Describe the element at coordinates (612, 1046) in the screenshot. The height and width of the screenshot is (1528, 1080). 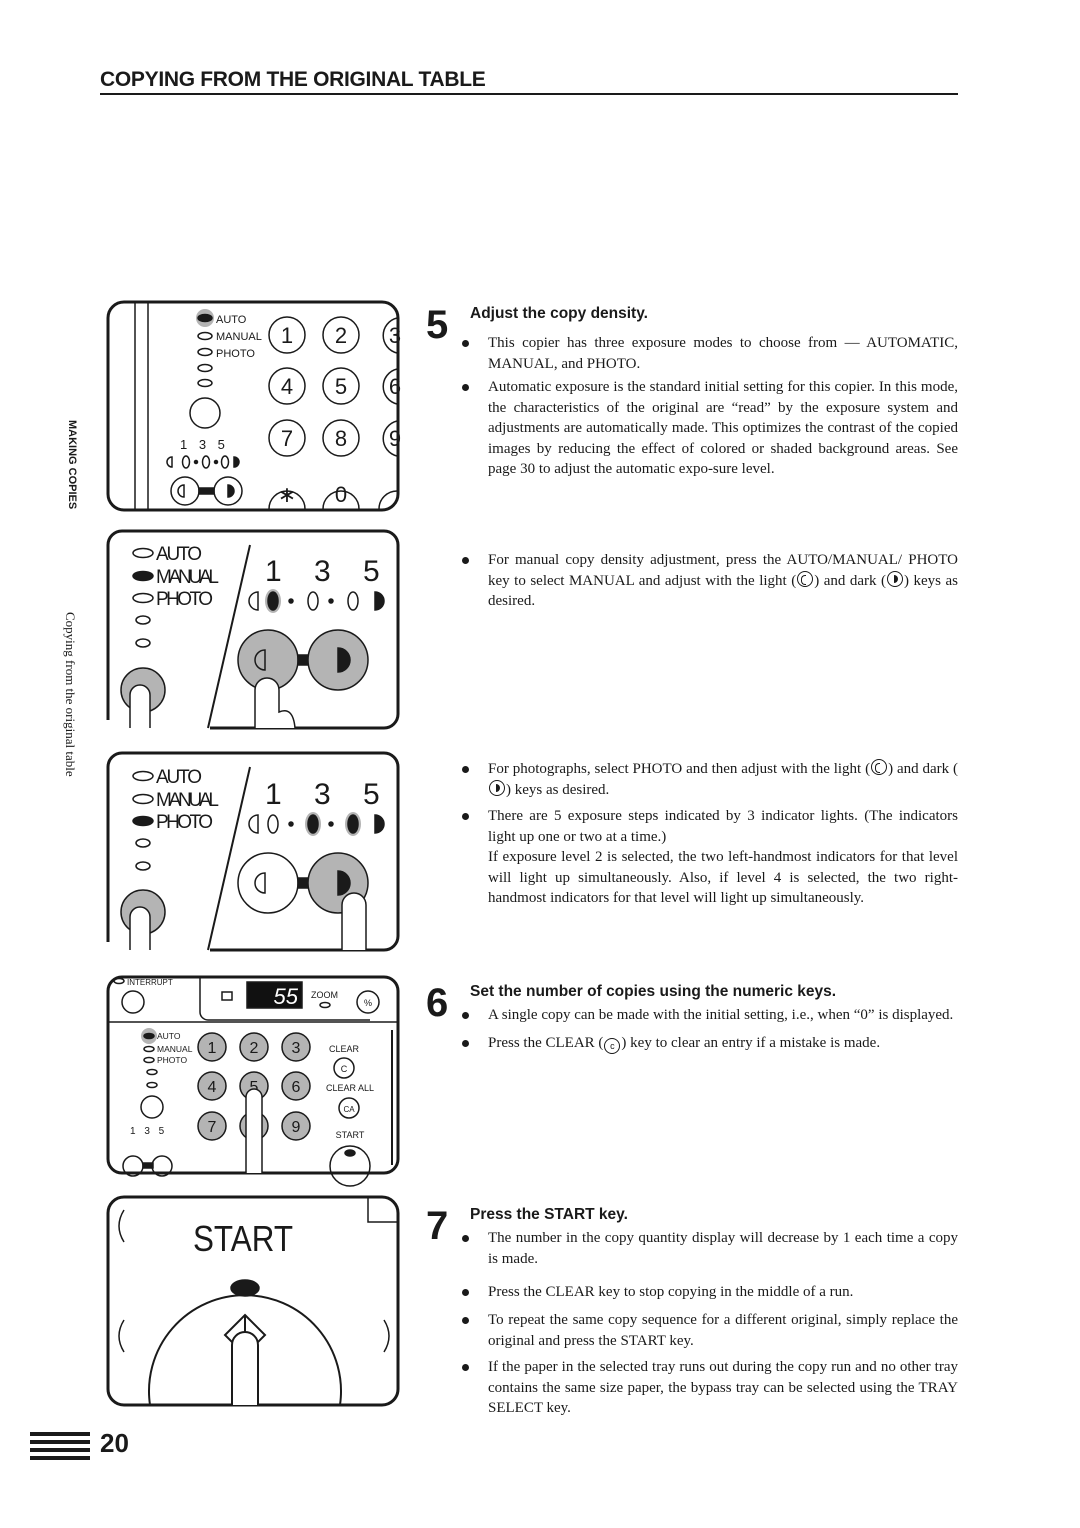
I see `clear-key-icon: c` at that location.